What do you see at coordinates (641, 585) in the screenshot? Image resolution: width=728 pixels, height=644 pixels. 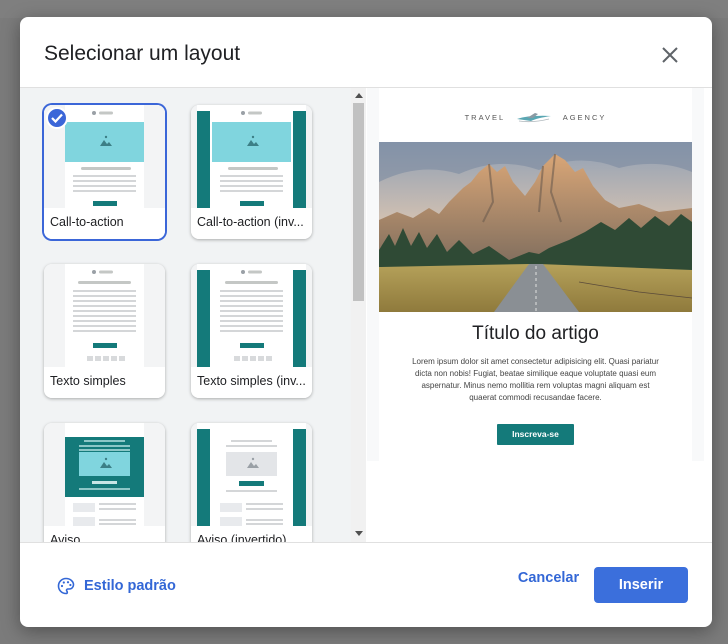 I see `insert-button: Inserir` at bounding box center [641, 585].